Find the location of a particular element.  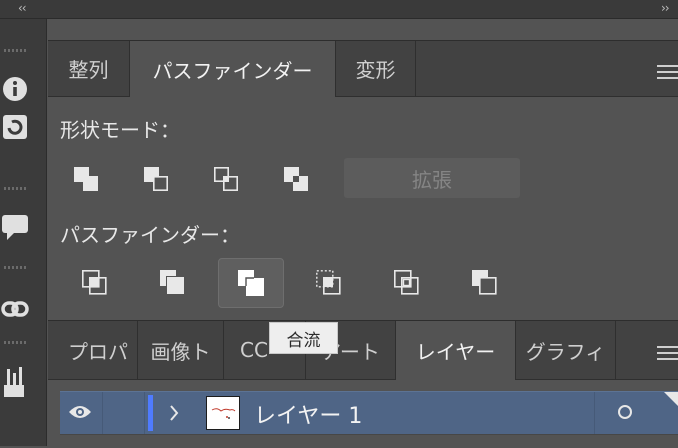

merge-button is located at coordinates (251, 283).